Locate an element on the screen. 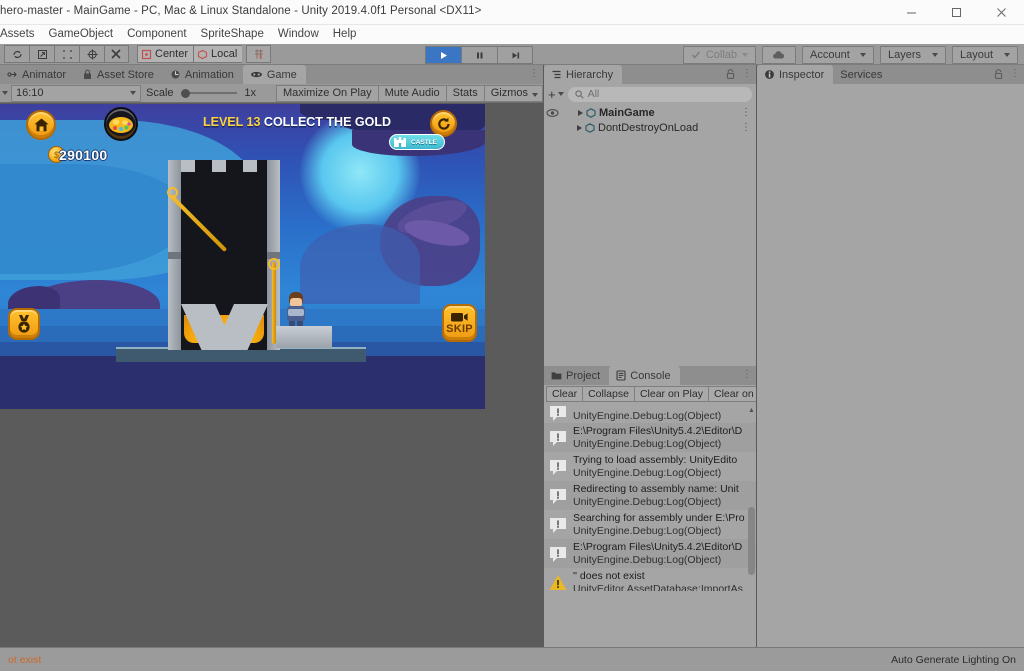  scale-slider-knob is located at coordinates (185, 93).